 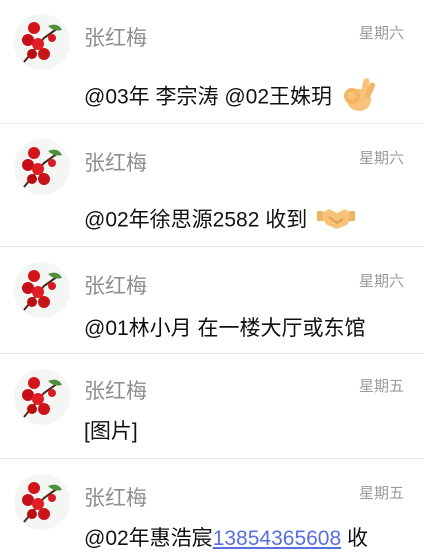 What do you see at coordinates (277, 538) in the screenshot?
I see `phone-number-link: 13854365608` at bounding box center [277, 538].